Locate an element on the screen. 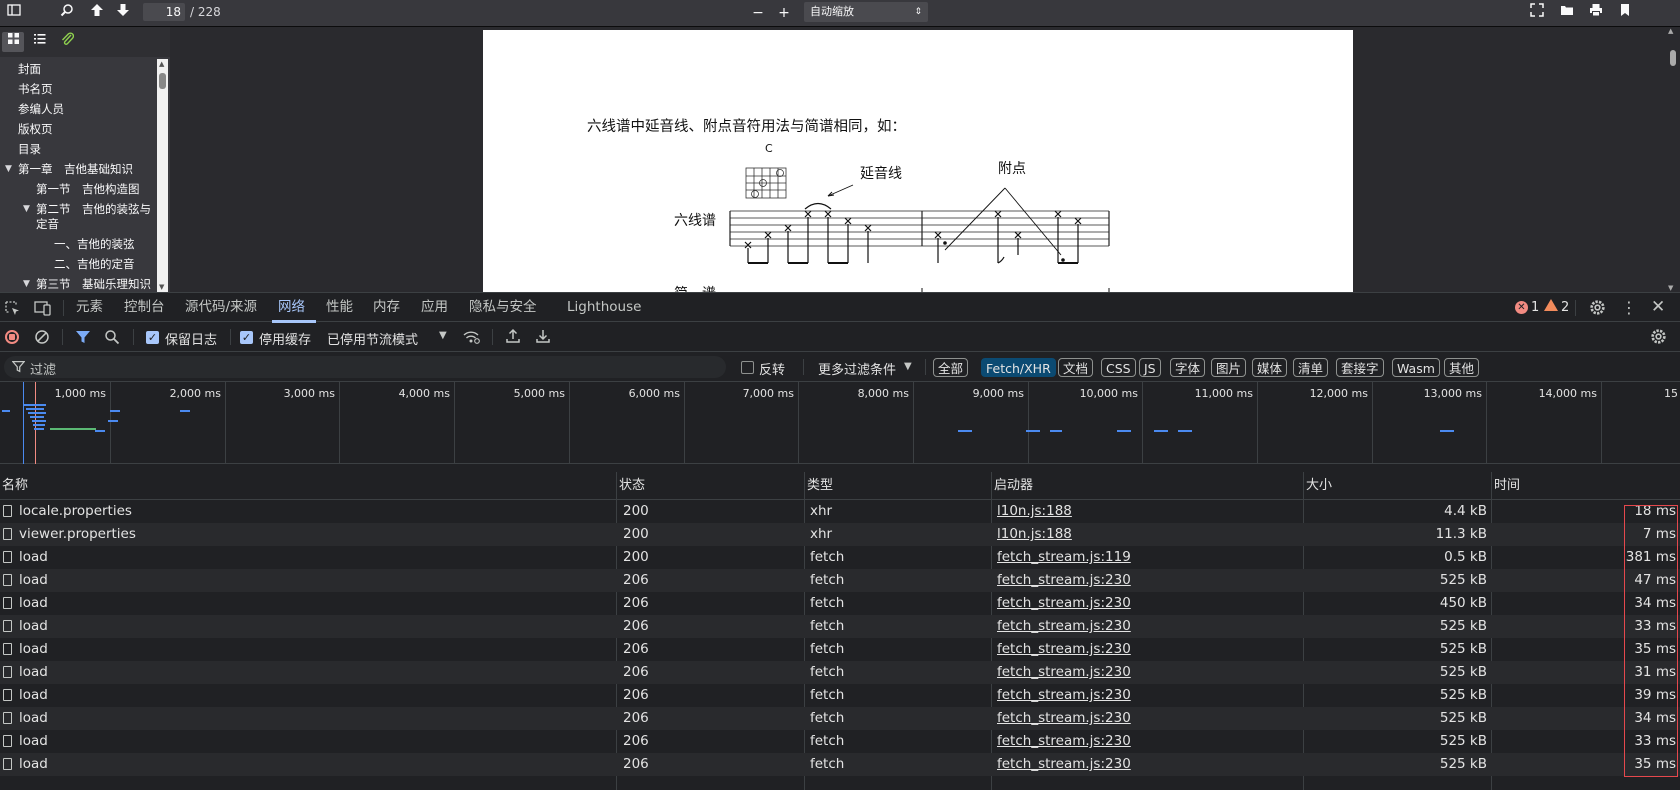 This screenshot has height=790, width=1680. column-header-initiator: 启动器 is located at coordinates (1013, 486).